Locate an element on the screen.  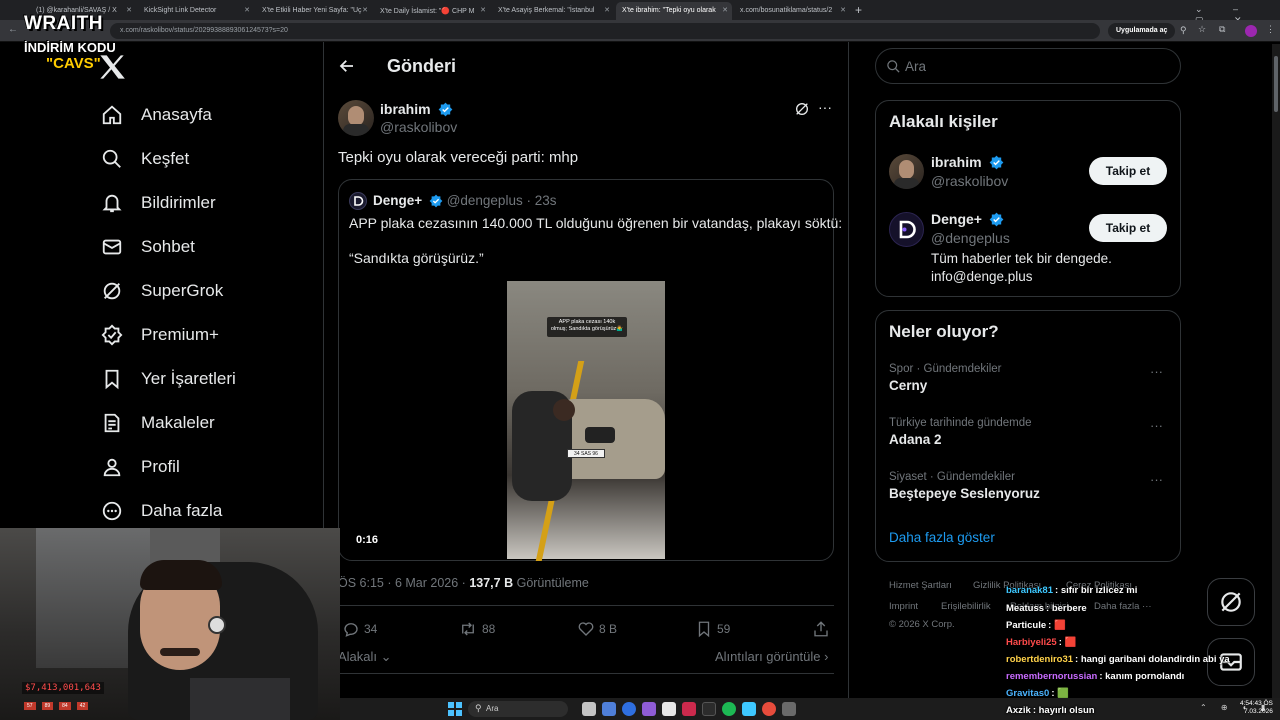
grok-icon is located at coordinates (802, 109).